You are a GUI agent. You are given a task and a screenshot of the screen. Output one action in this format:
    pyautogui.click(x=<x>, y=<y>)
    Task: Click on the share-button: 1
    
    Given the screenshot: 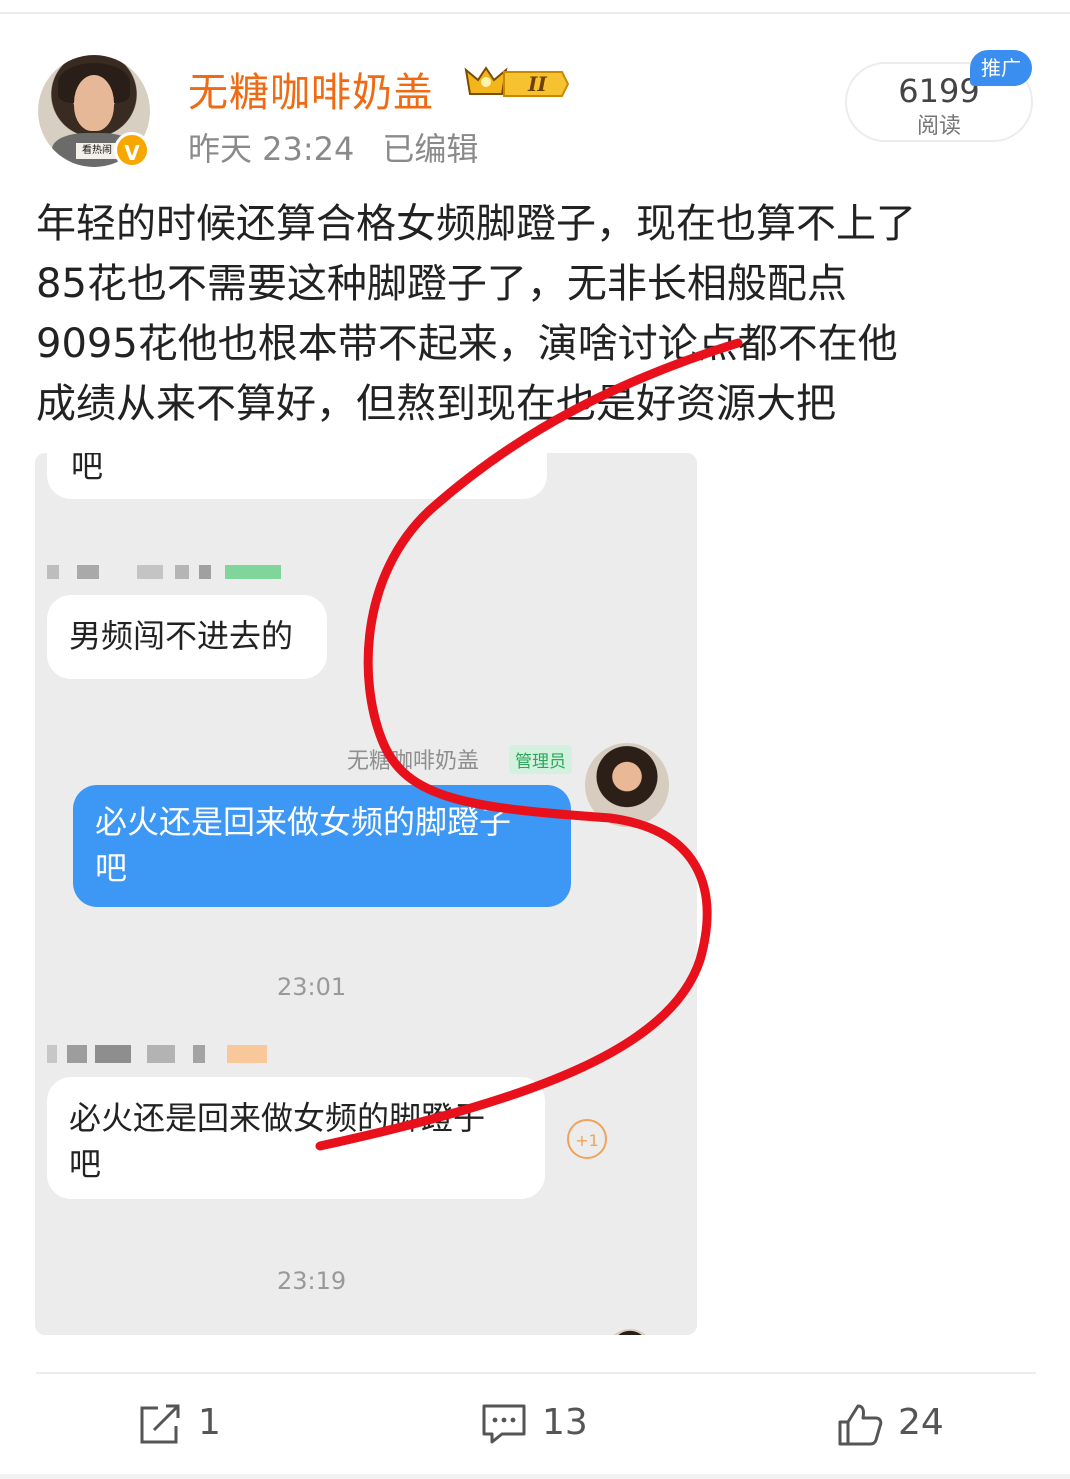 What is the action you would take?
    pyautogui.click(x=191, y=1425)
    